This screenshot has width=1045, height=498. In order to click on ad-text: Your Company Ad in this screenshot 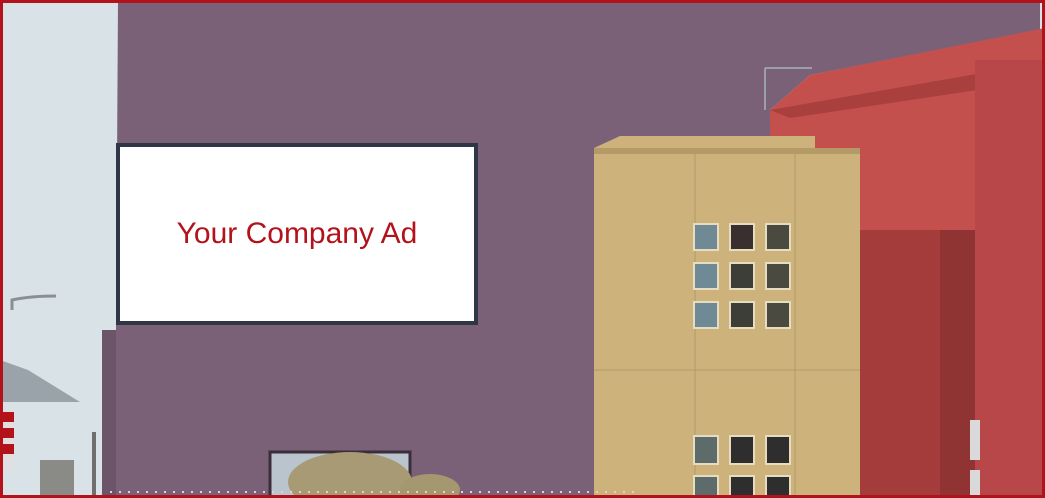, I will do `click(297, 233)`.